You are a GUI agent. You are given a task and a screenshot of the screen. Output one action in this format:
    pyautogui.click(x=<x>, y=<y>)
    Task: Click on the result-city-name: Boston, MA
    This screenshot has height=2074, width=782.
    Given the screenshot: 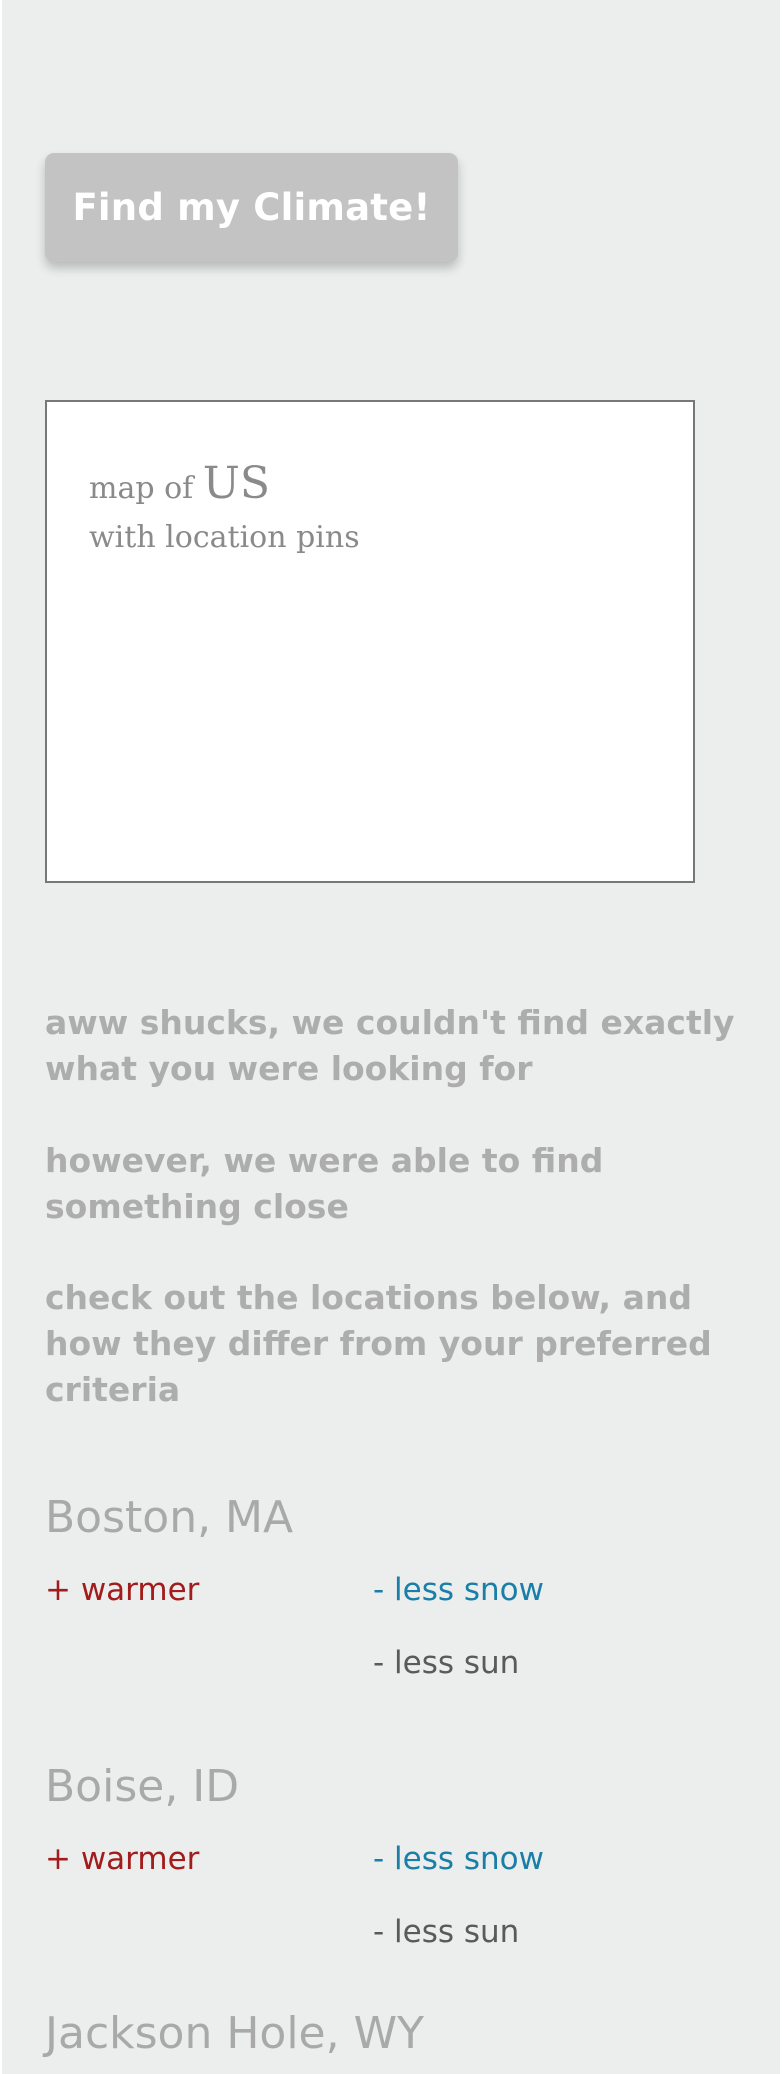 What is the action you would take?
    pyautogui.click(x=169, y=1518)
    